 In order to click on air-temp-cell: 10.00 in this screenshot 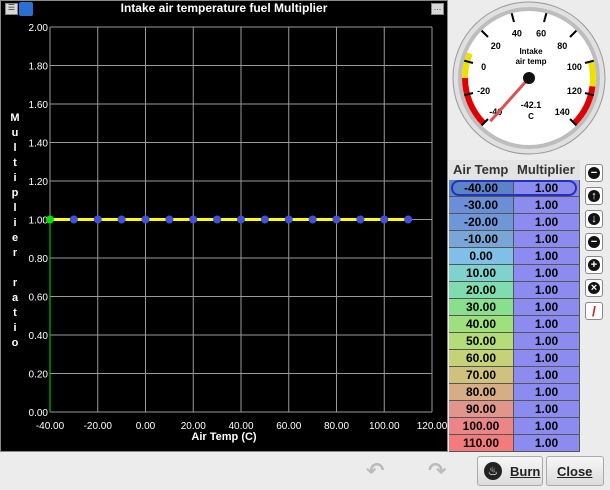, I will do `click(481, 273)`.